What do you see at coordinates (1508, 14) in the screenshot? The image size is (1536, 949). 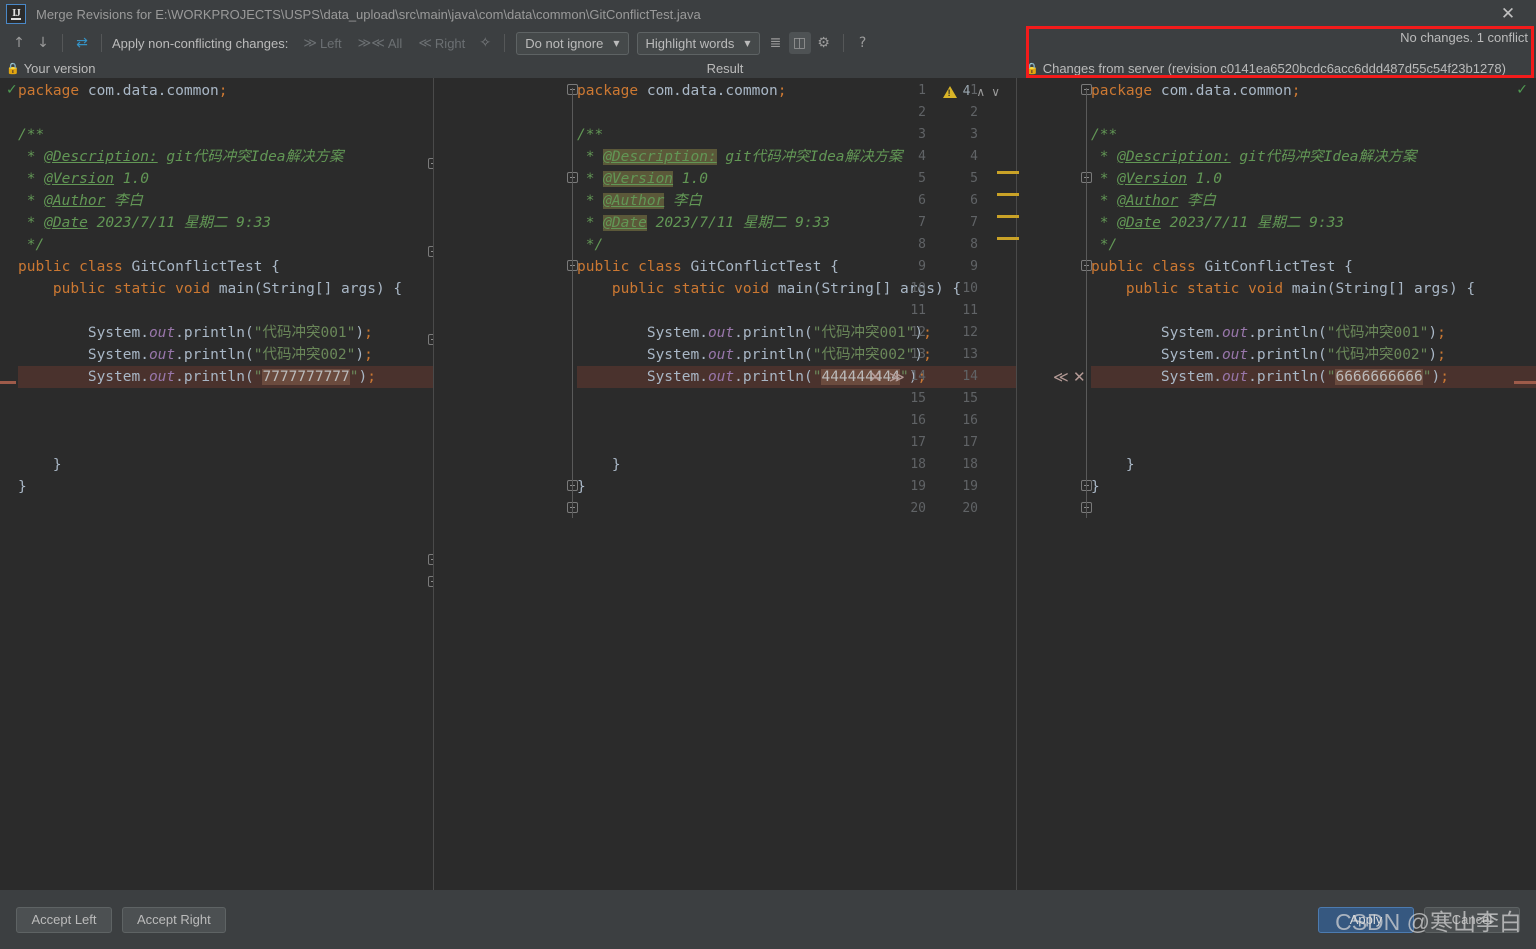 I see `close-icon: ✕` at bounding box center [1508, 14].